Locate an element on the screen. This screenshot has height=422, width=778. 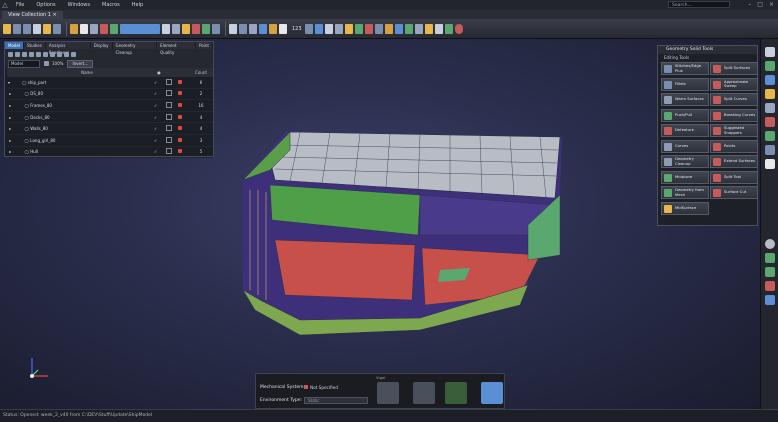
tool-button-midsurface: MidSurface is located at coordinates (685, 208).